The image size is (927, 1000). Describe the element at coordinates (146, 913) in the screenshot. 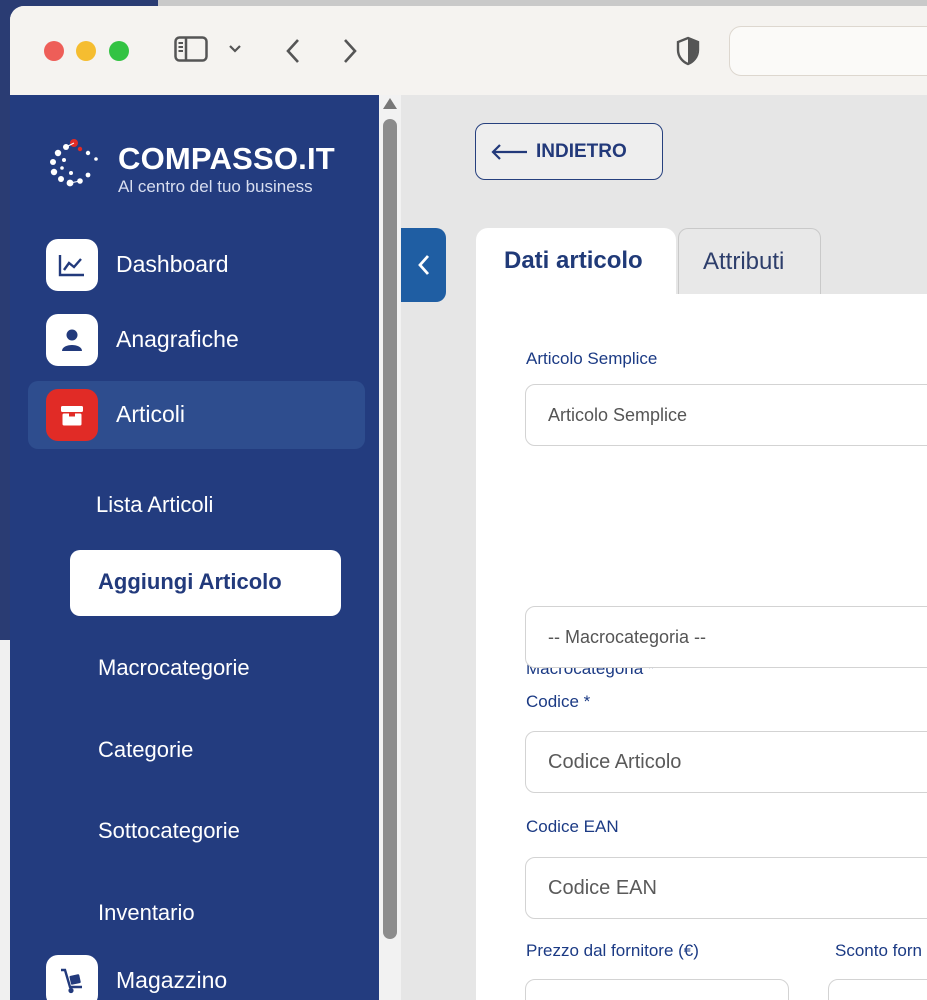

I see `submenu-item-inventario: Inventario` at that location.